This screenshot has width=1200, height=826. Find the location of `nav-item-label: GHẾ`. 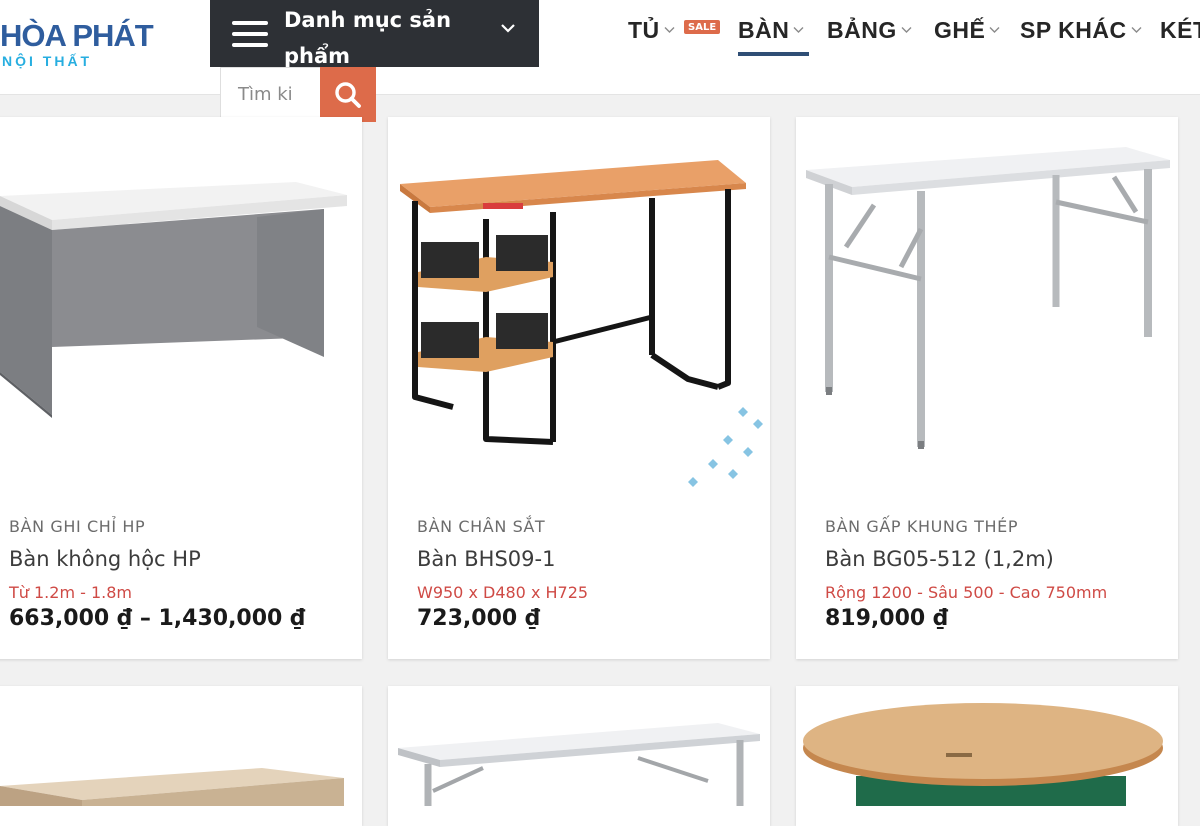

nav-item-label: GHẾ is located at coordinates (960, 30).